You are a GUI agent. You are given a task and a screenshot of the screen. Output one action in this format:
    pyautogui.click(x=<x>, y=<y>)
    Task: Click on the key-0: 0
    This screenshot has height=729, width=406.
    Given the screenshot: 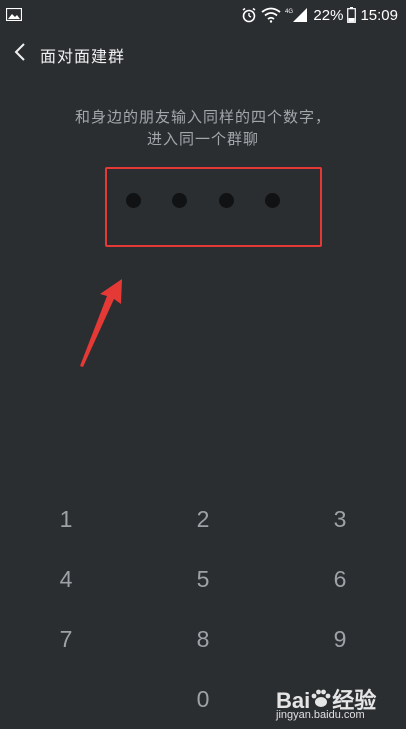 What is the action you would take?
    pyautogui.click(x=203, y=699)
    